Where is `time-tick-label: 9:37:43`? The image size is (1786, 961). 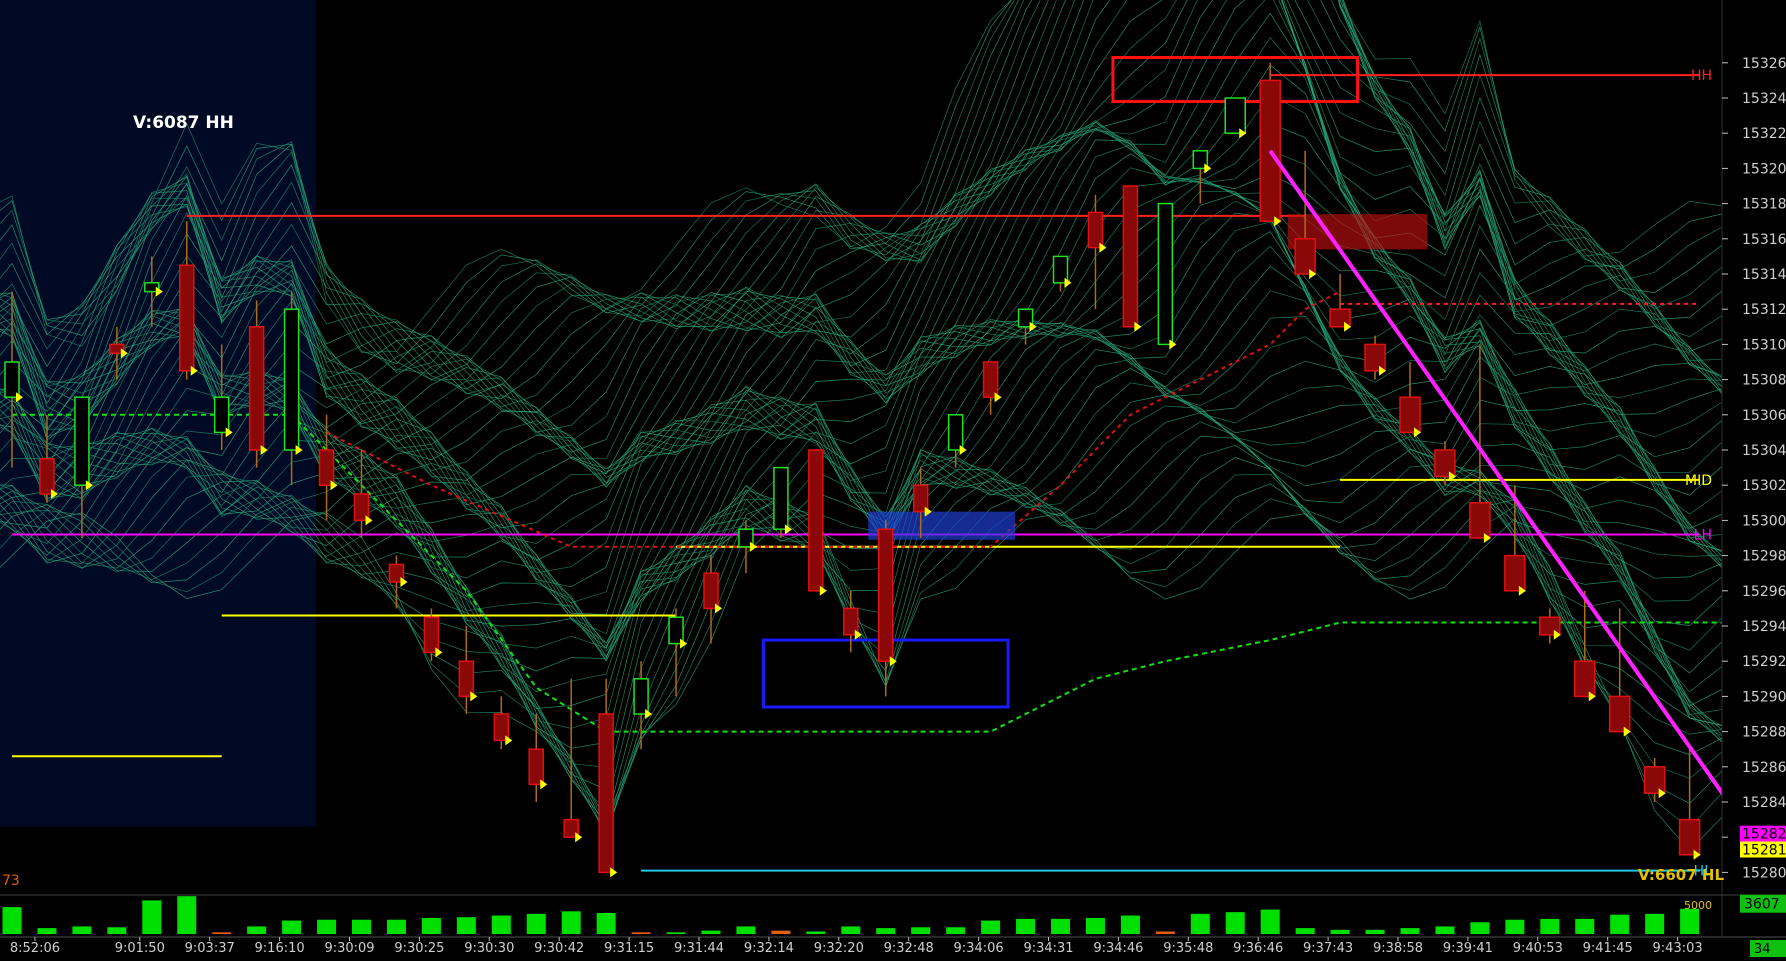 time-tick-label: 9:37:43 is located at coordinates (1328, 948).